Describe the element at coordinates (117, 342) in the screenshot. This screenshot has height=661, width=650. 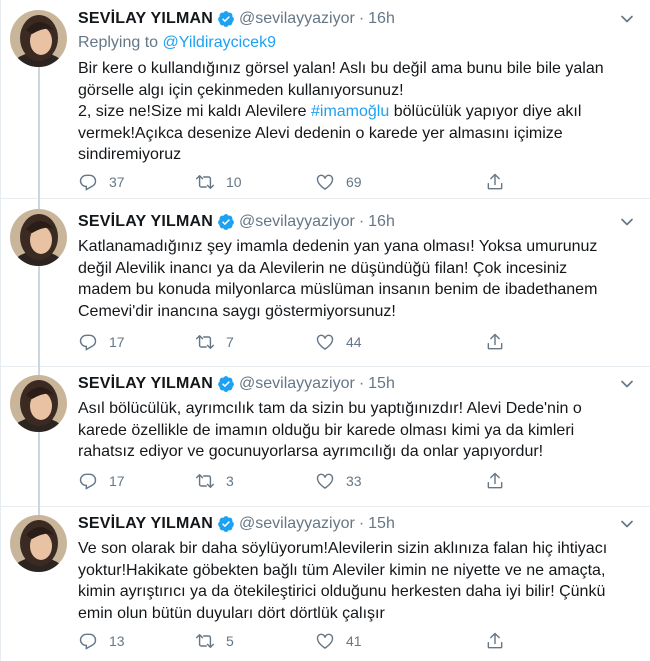
I see `reply-count: 17` at that location.